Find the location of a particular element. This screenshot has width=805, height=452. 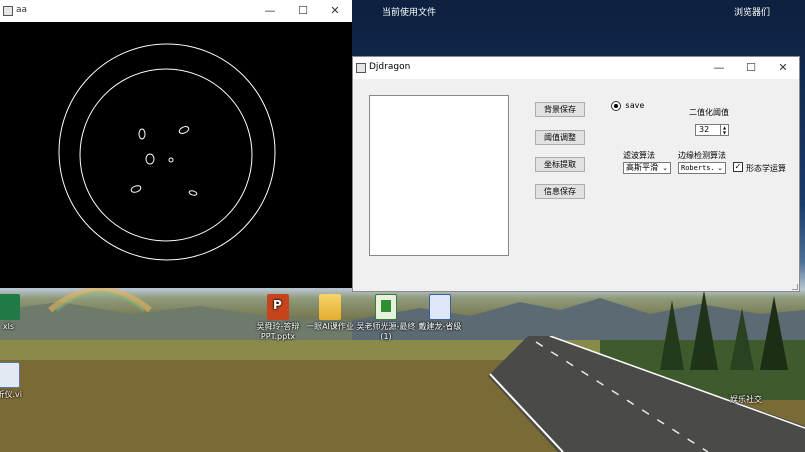

save-radio is located at coordinates (616, 106).